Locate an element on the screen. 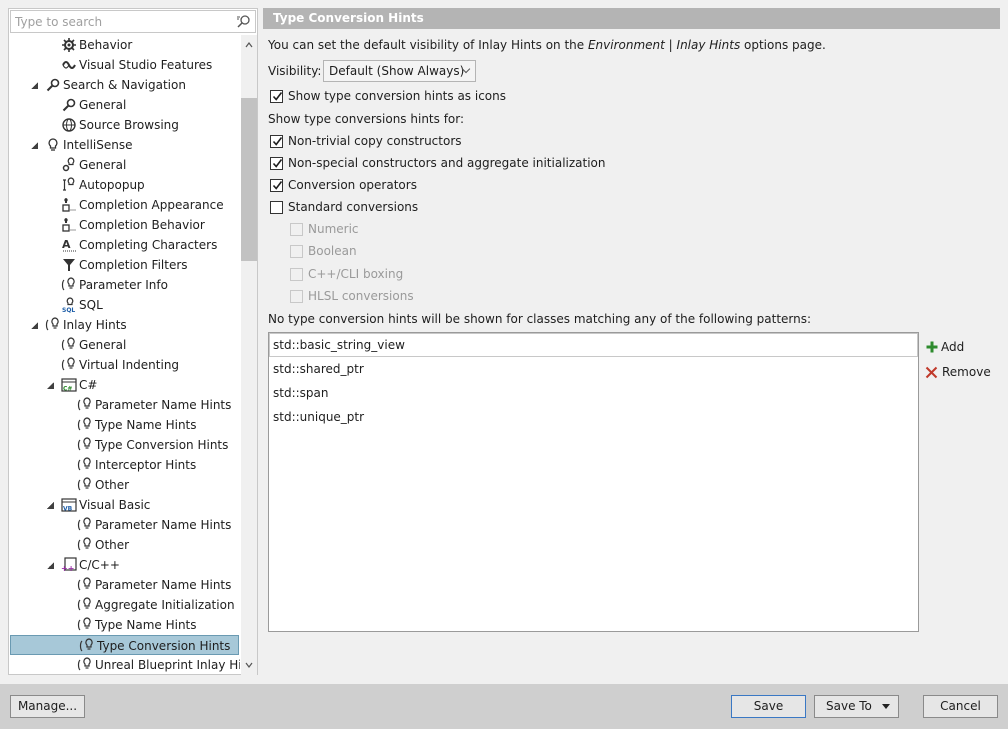 The image size is (1008, 729). tree-item-label: Interceptor Hints is located at coordinates (146, 465).